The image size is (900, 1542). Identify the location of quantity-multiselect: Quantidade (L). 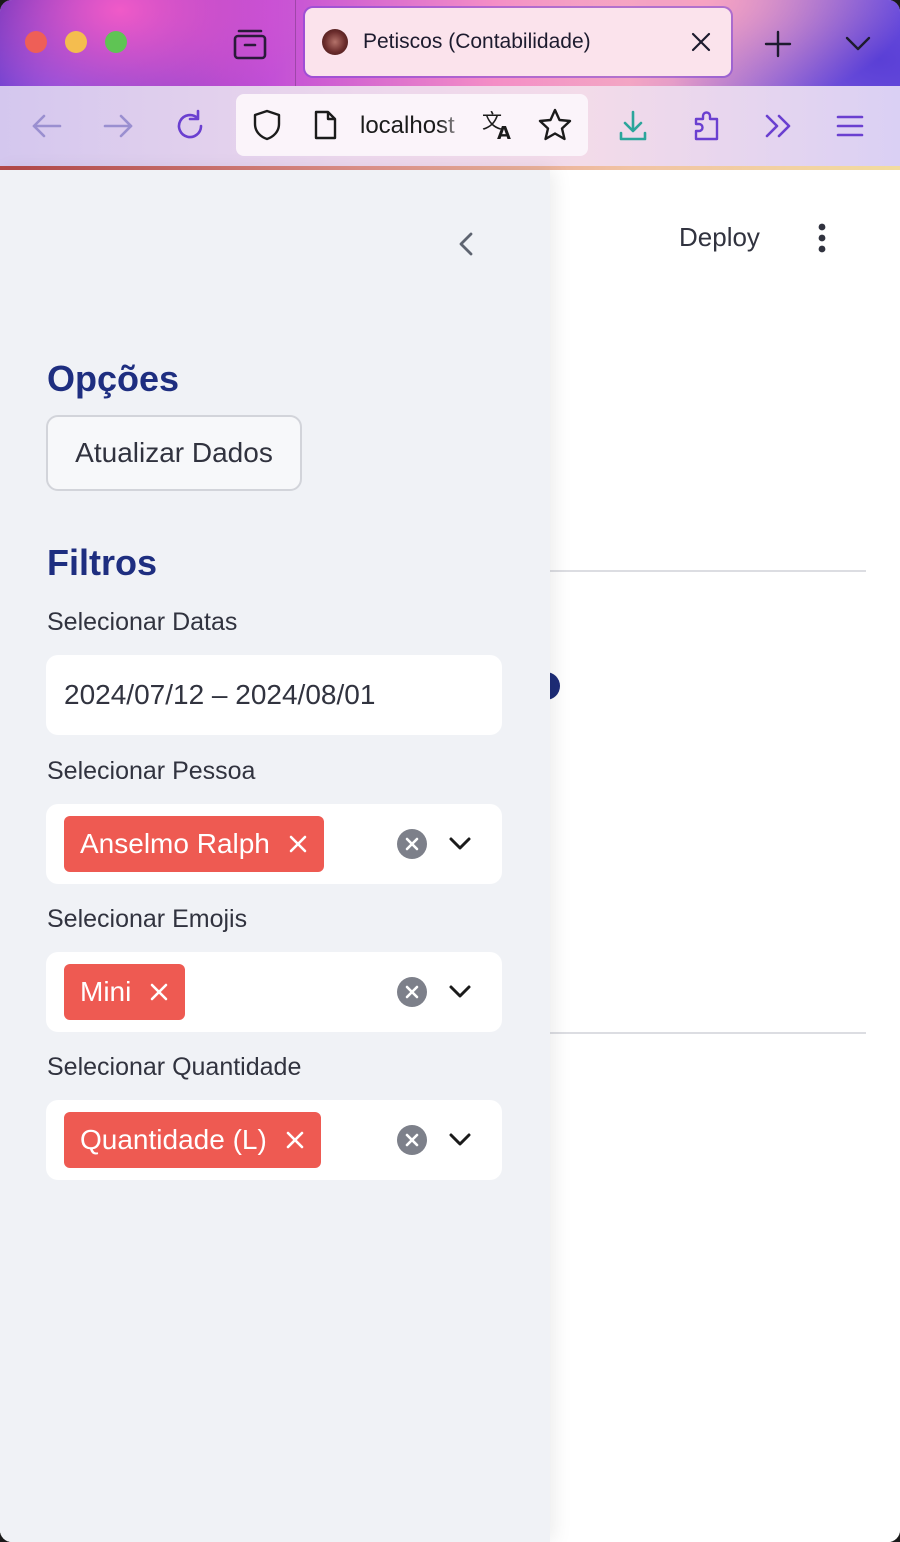
(274, 1140).